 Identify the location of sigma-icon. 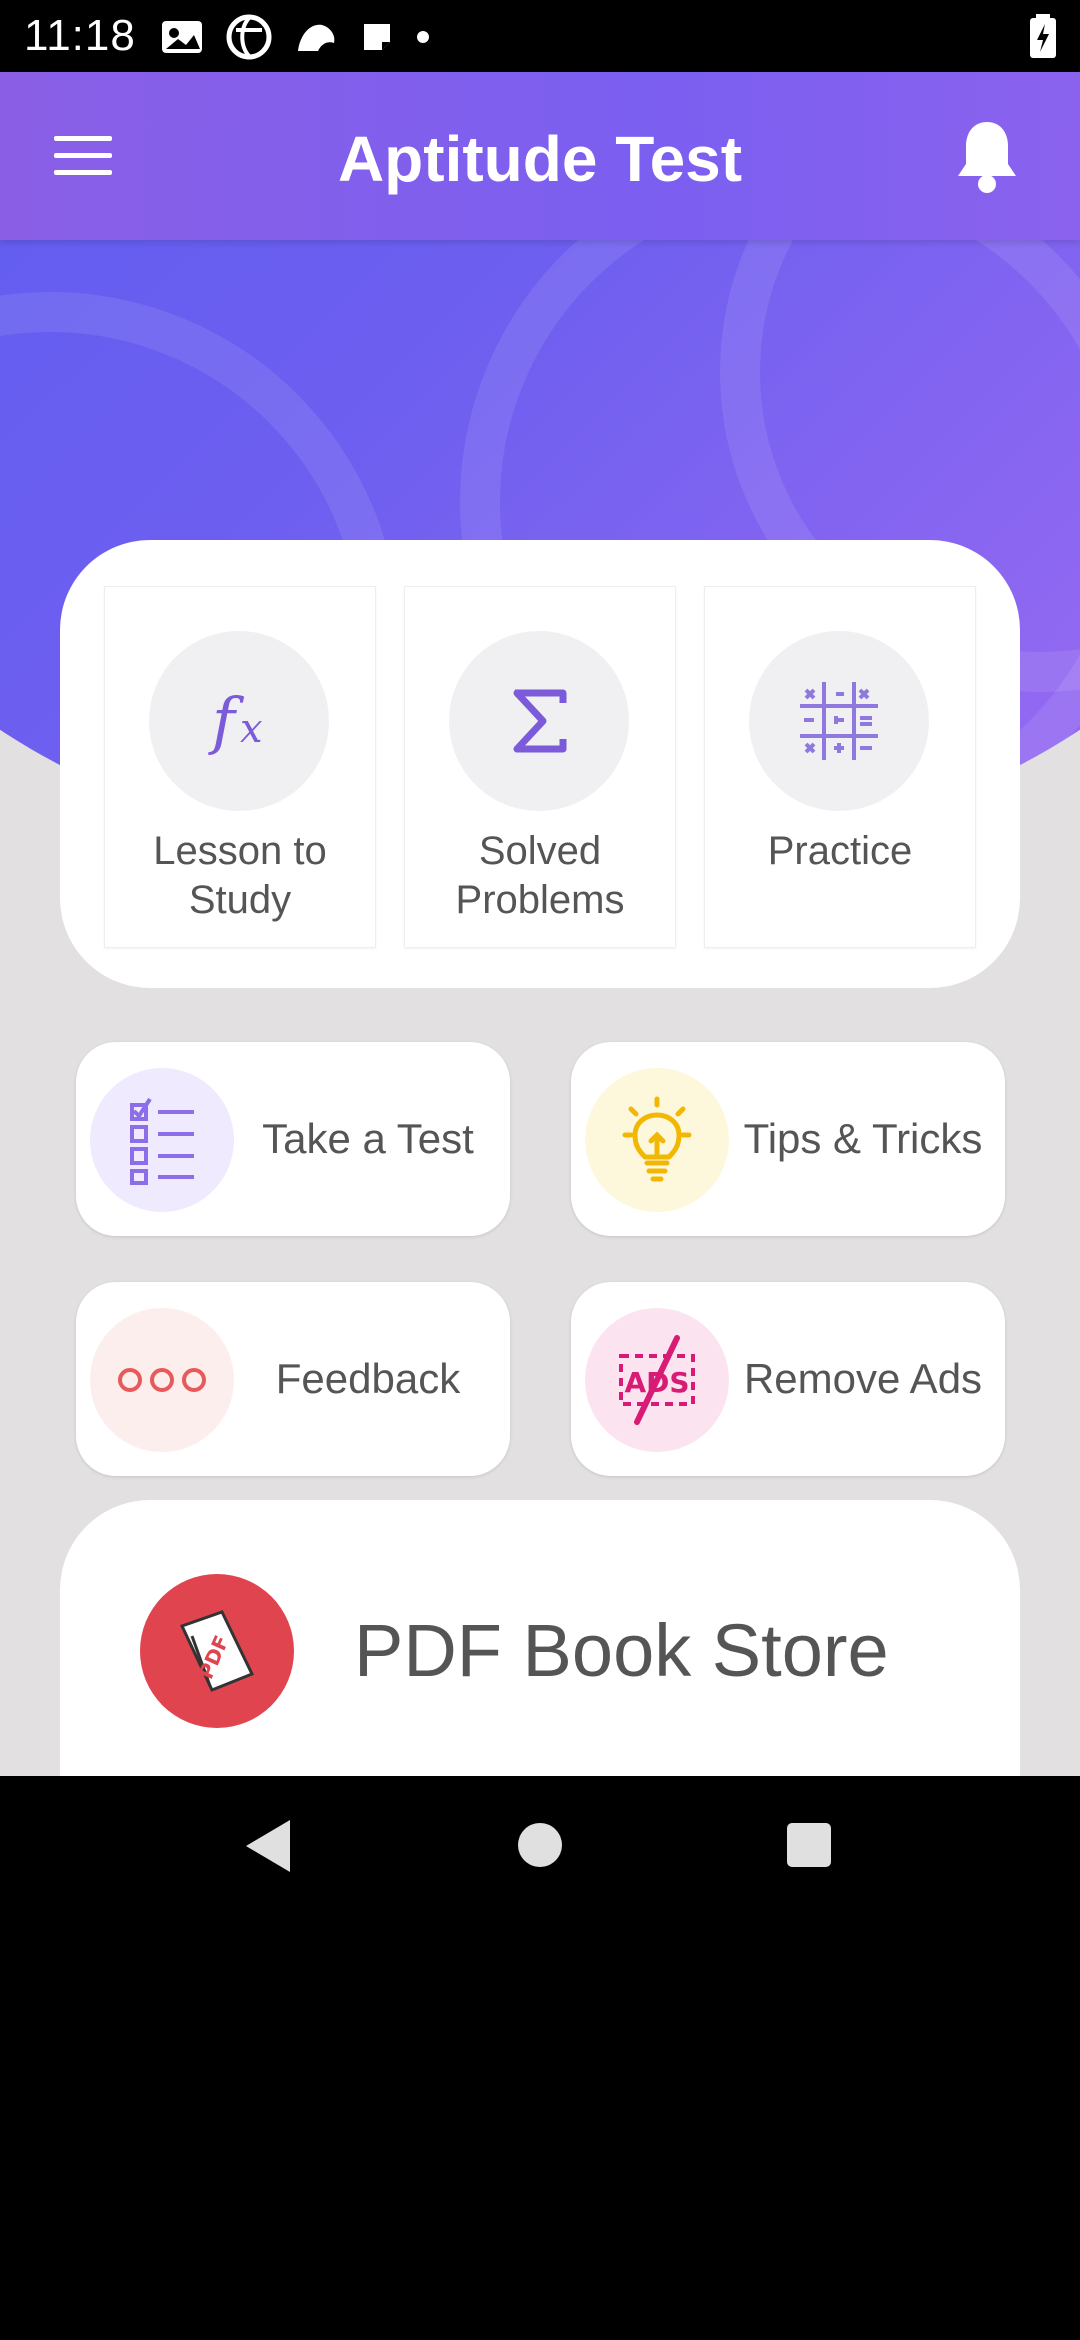
(540, 721).